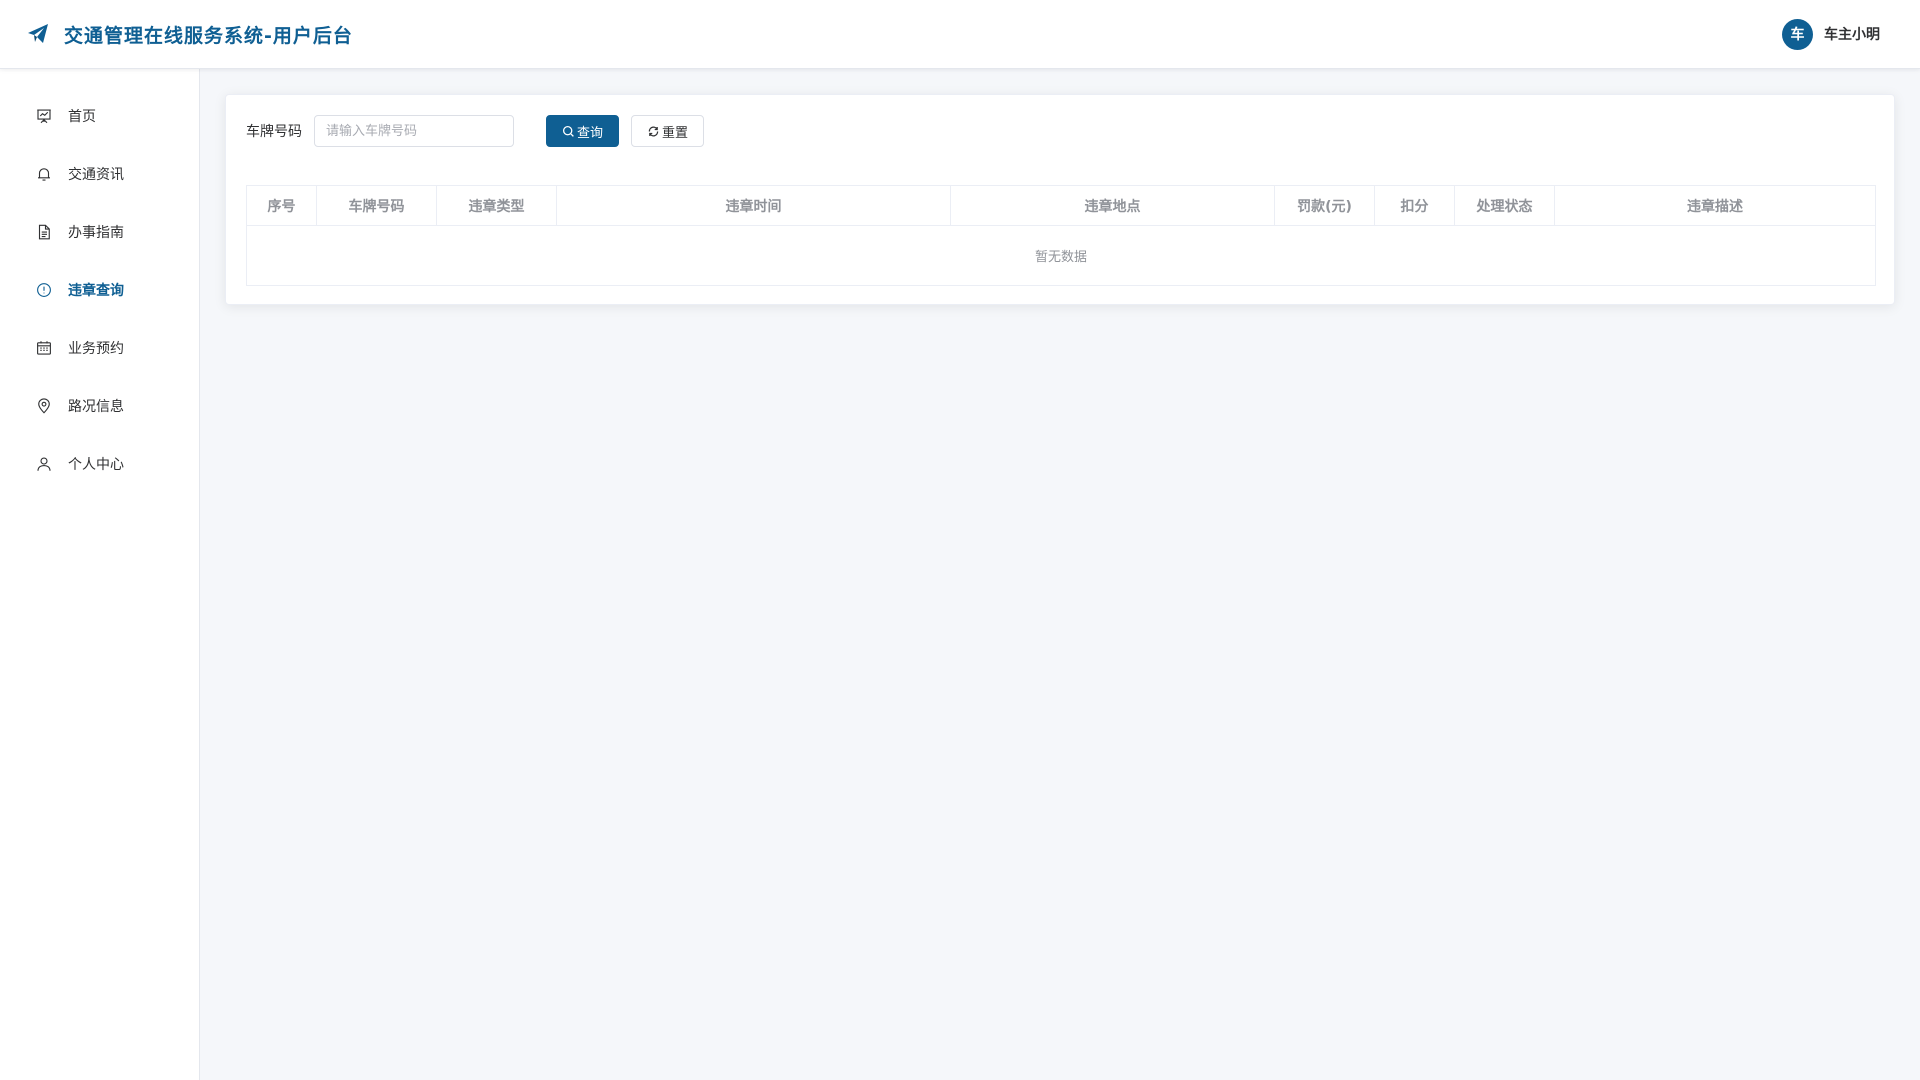  What do you see at coordinates (44, 290) in the screenshot?
I see `warning-circle-icon` at bounding box center [44, 290].